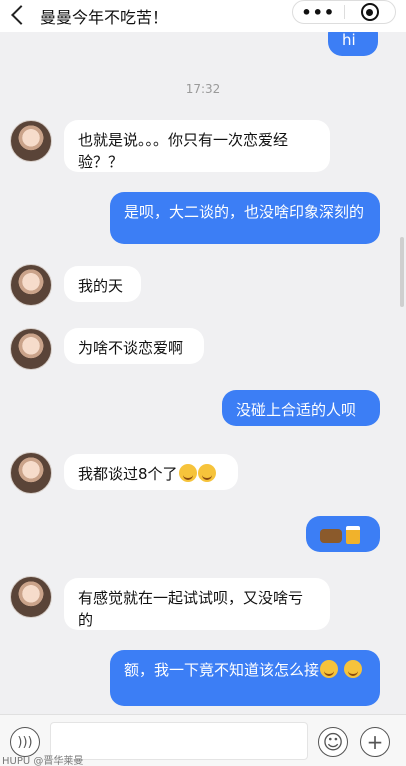 This screenshot has height=766, width=406. What do you see at coordinates (179, 741) in the screenshot?
I see `message-input` at bounding box center [179, 741].